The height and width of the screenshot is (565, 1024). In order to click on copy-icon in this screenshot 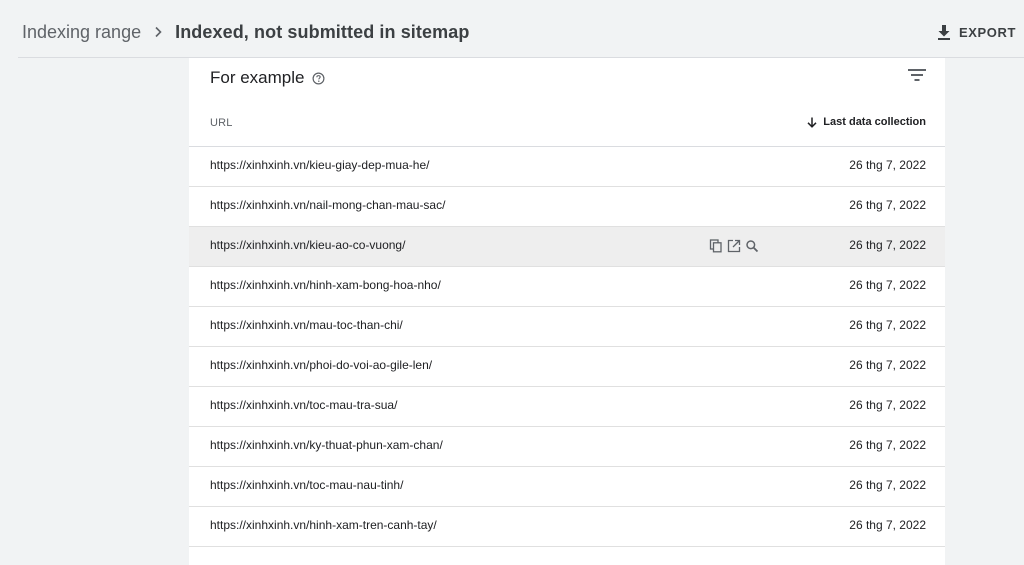, I will do `click(716, 246)`.